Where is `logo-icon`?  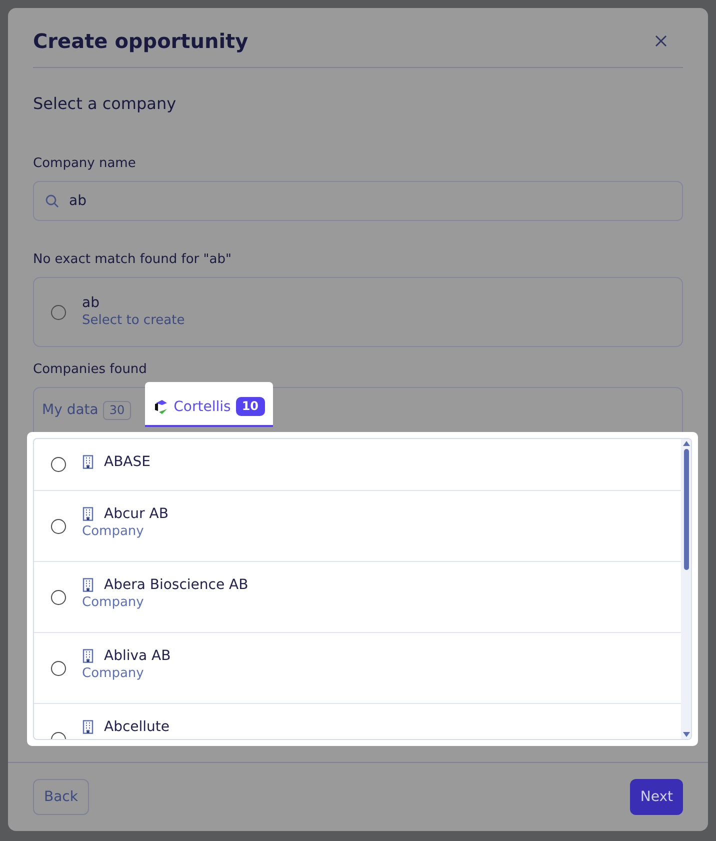 logo-icon is located at coordinates (160, 406).